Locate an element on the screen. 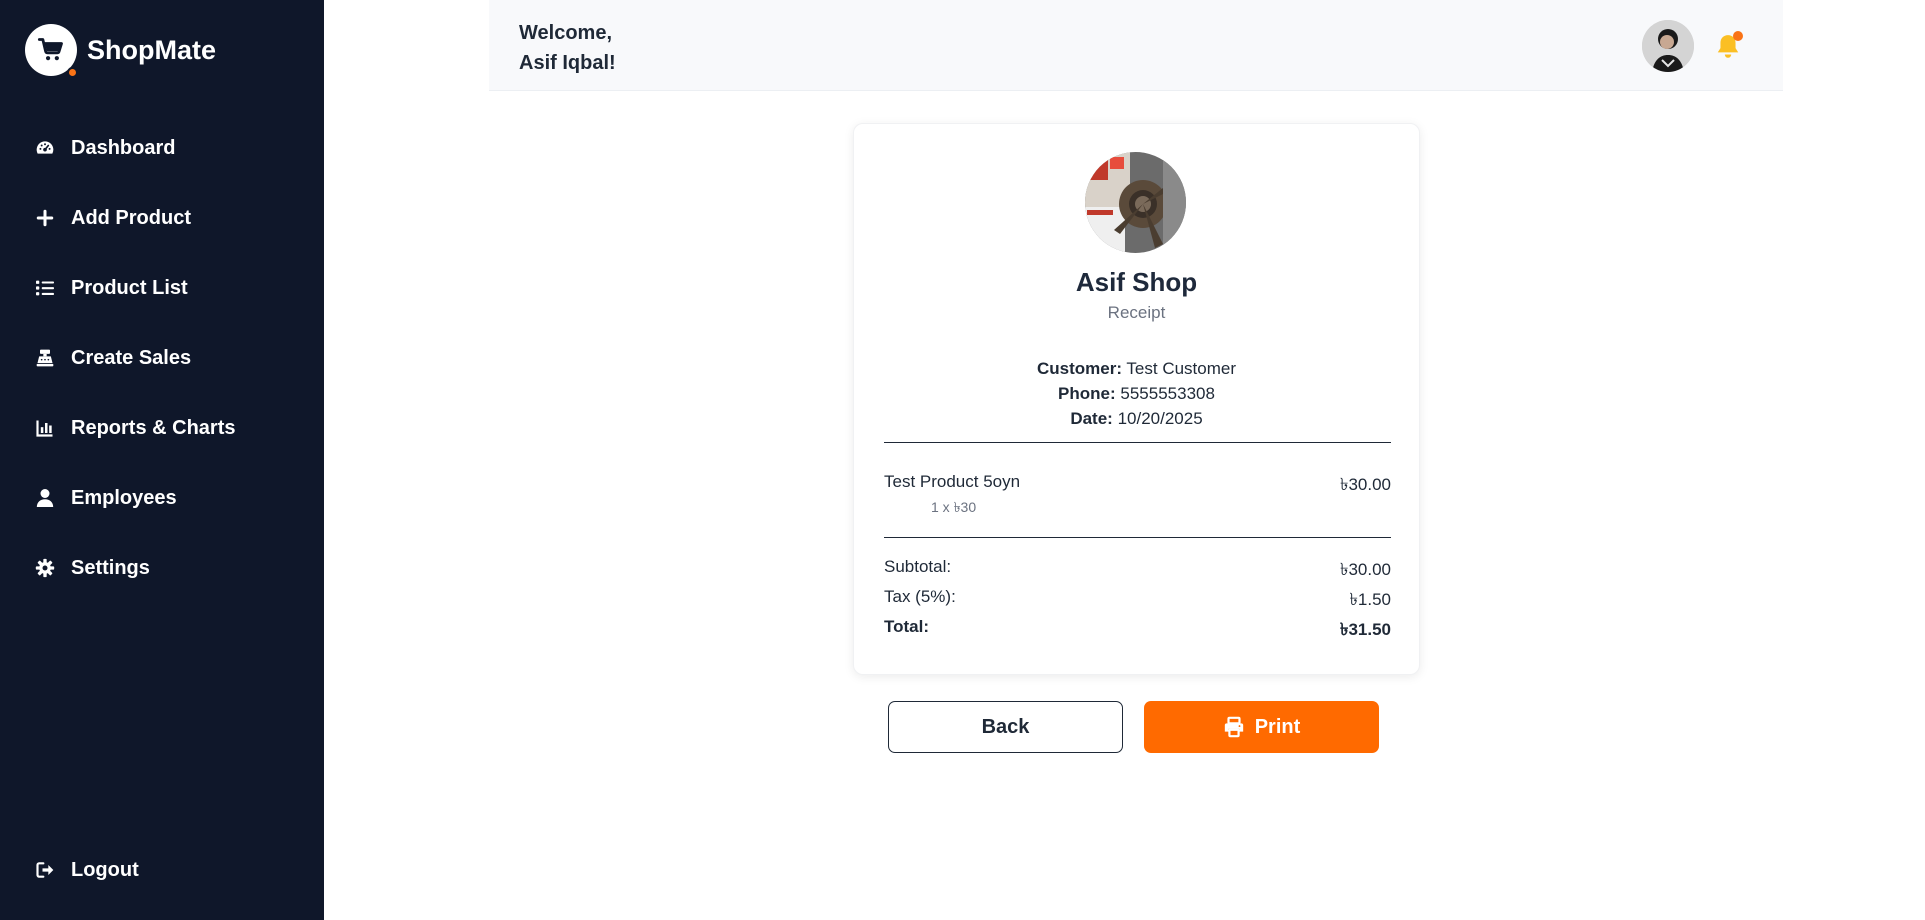 Image resolution: width=1925 pixels, height=920 pixels. phone-label: Phone: is located at coordinates (1087, 393).